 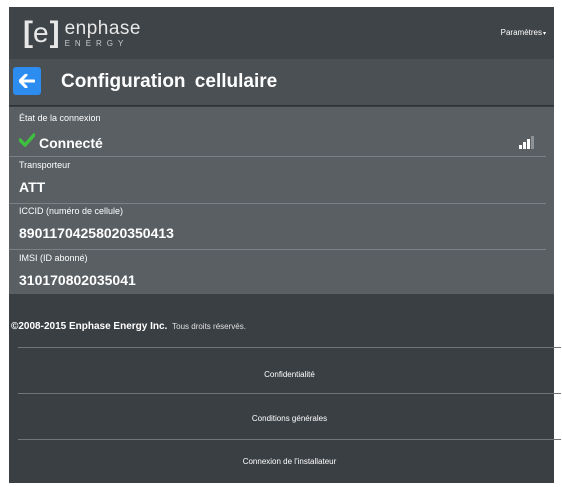 What do you see at coordinates (60, 118) in the screenshot?
I see `connection-status-label: État de la connexion` at bounding box center [60, 118].